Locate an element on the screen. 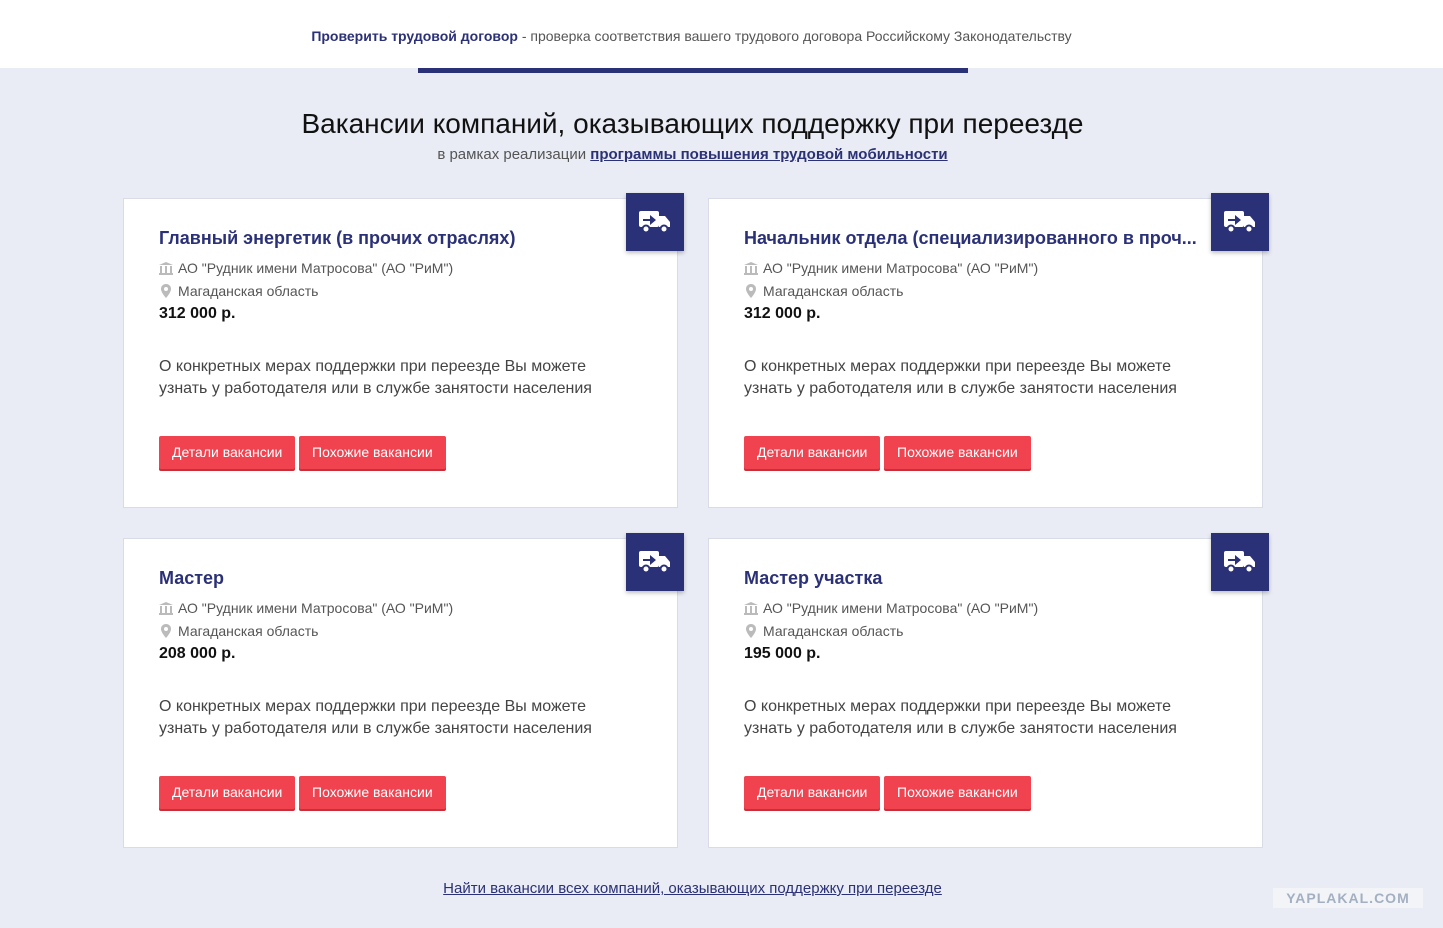 This screenshot has width=1443, height=928. top-accent-bar is located at coordinates (693, 70).